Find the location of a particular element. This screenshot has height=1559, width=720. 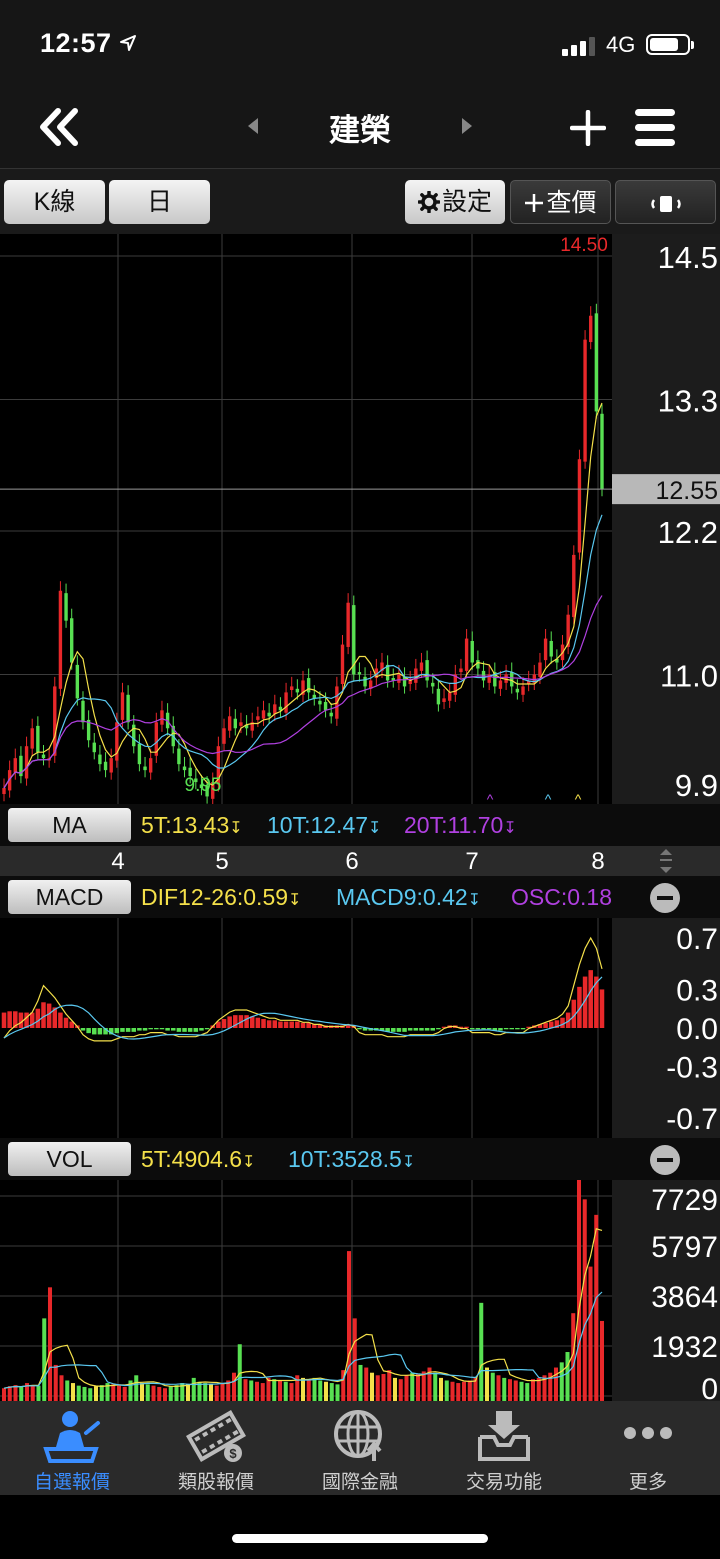

home-area is located at coordinates (360, 1527).